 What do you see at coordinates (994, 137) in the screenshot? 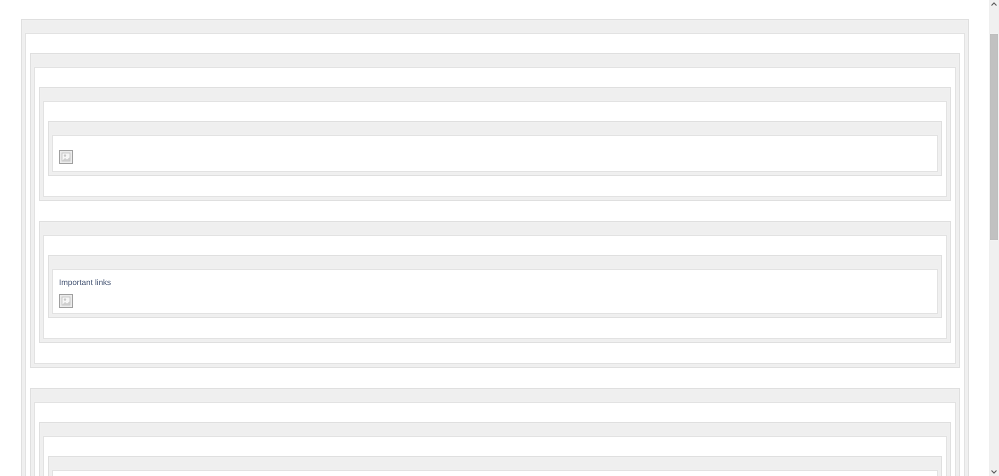
I see `scroll-thumb` at bounding box center [994, 137].